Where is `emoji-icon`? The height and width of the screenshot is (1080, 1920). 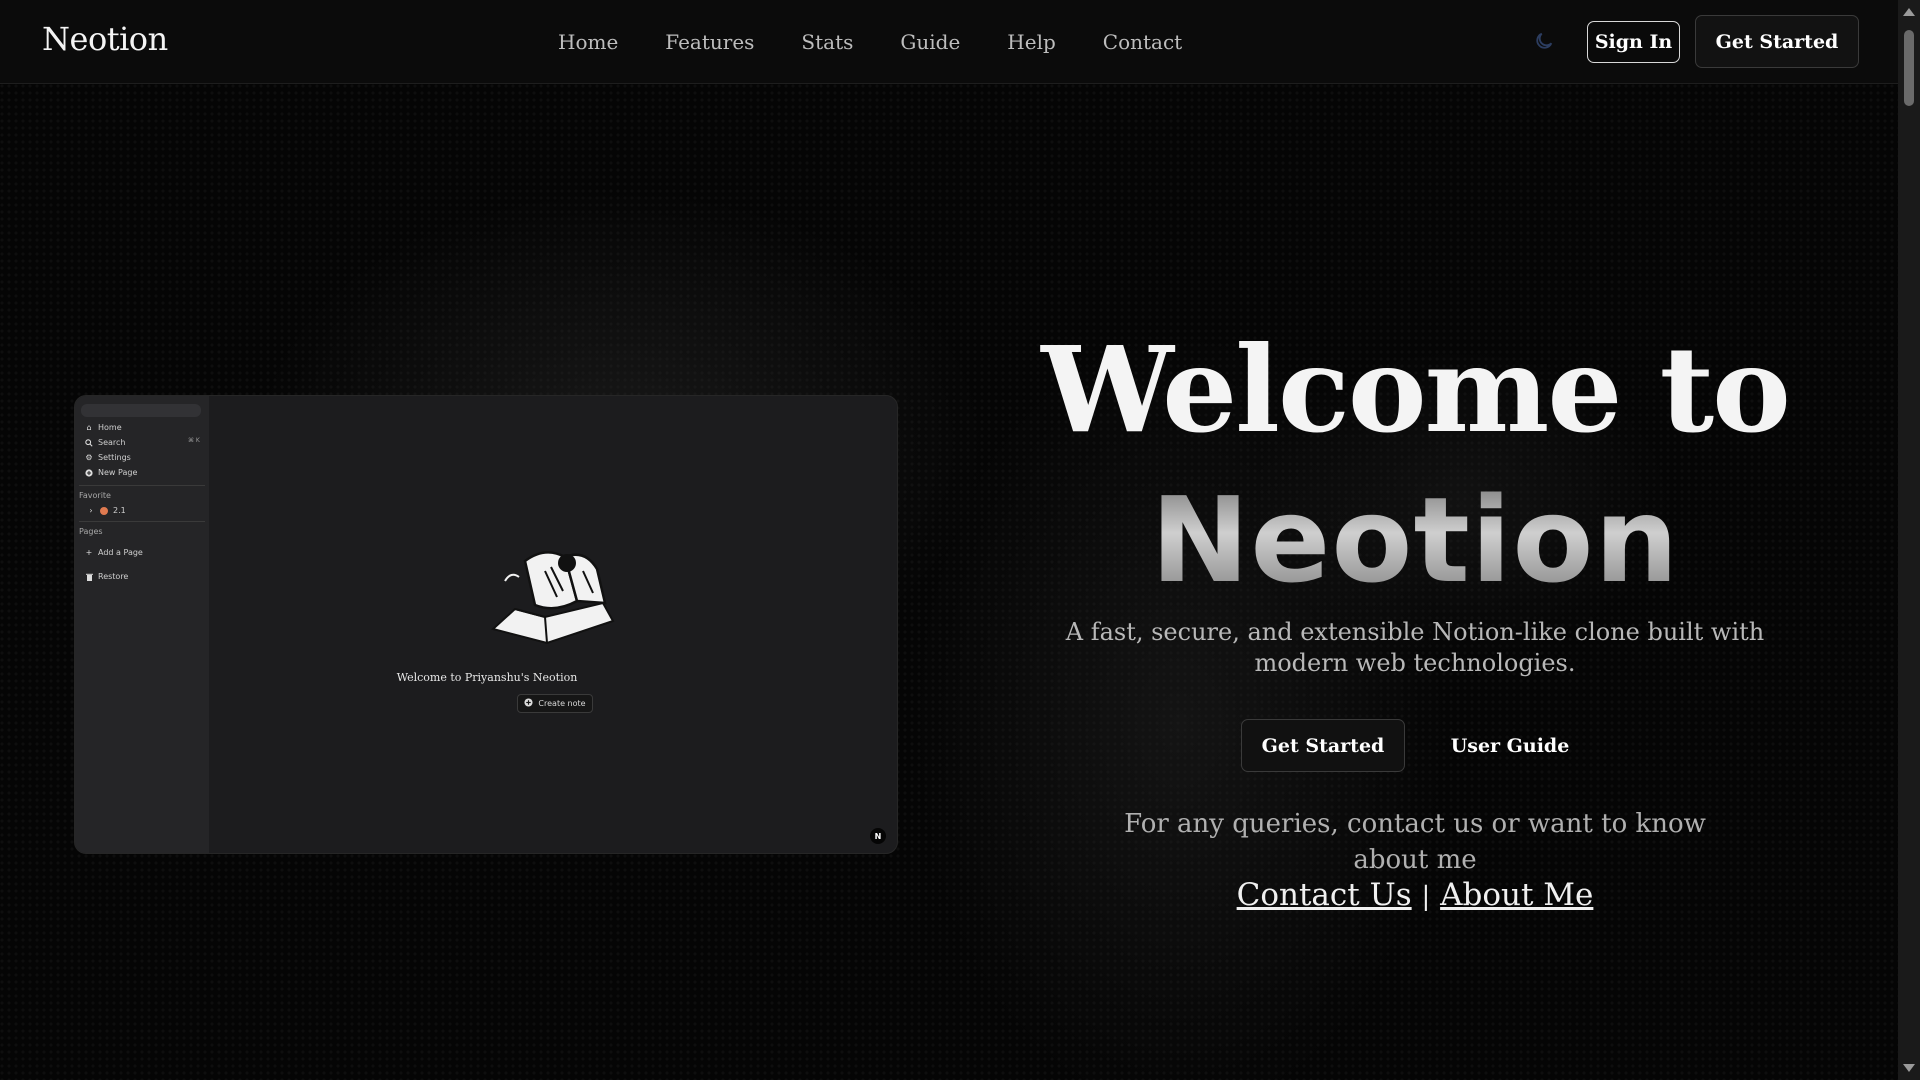 emoji-icon is located at coordinates (104, 510).